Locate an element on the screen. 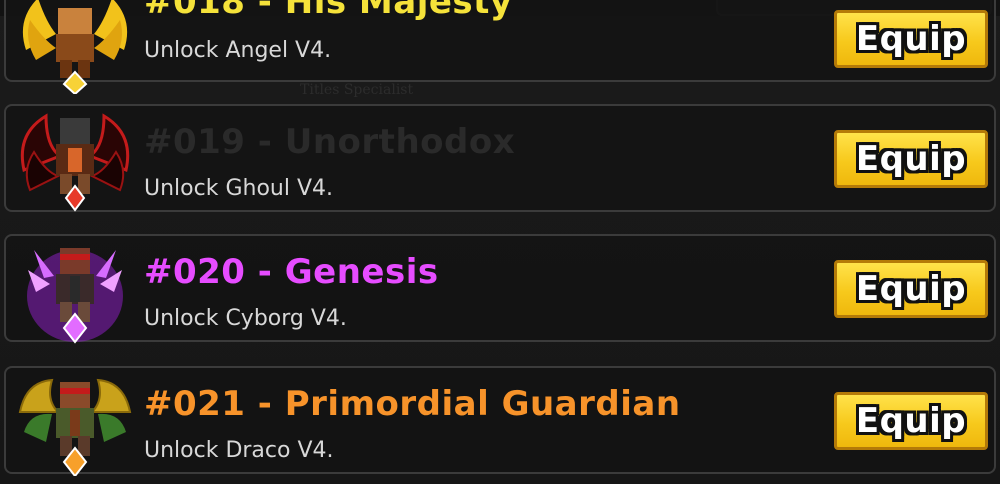  ghoul-avatar-icon is located at coordinates (75, 162).